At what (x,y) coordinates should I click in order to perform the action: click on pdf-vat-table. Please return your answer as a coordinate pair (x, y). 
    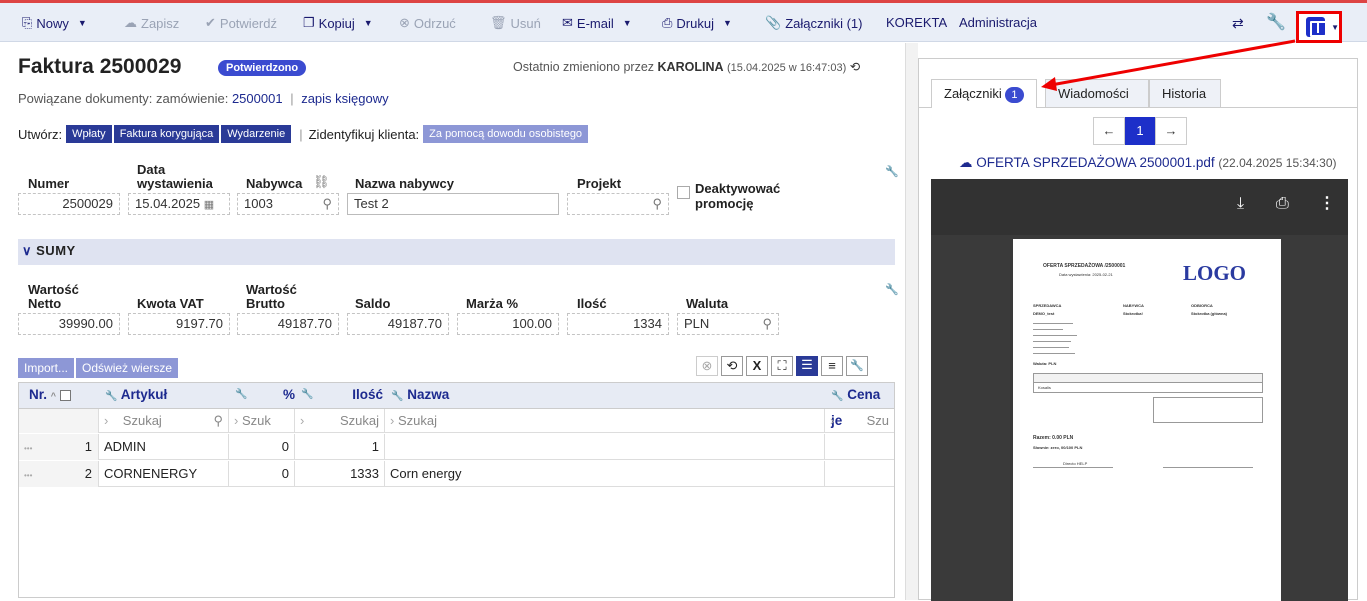
    Looking at the image, I should click on (1208, 410).